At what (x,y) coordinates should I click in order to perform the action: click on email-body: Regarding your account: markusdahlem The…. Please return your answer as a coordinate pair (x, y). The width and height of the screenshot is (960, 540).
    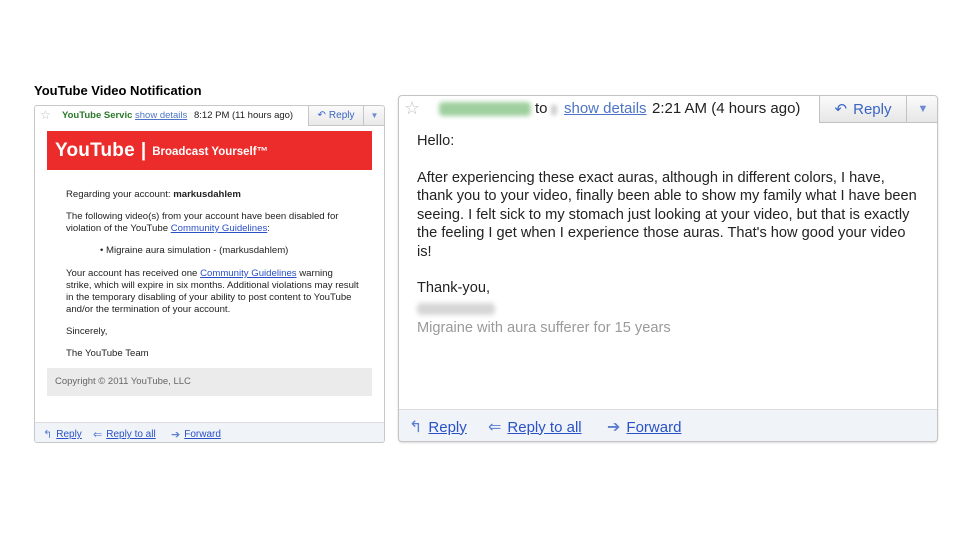
    Looking at the image, I should click on (213, 279).